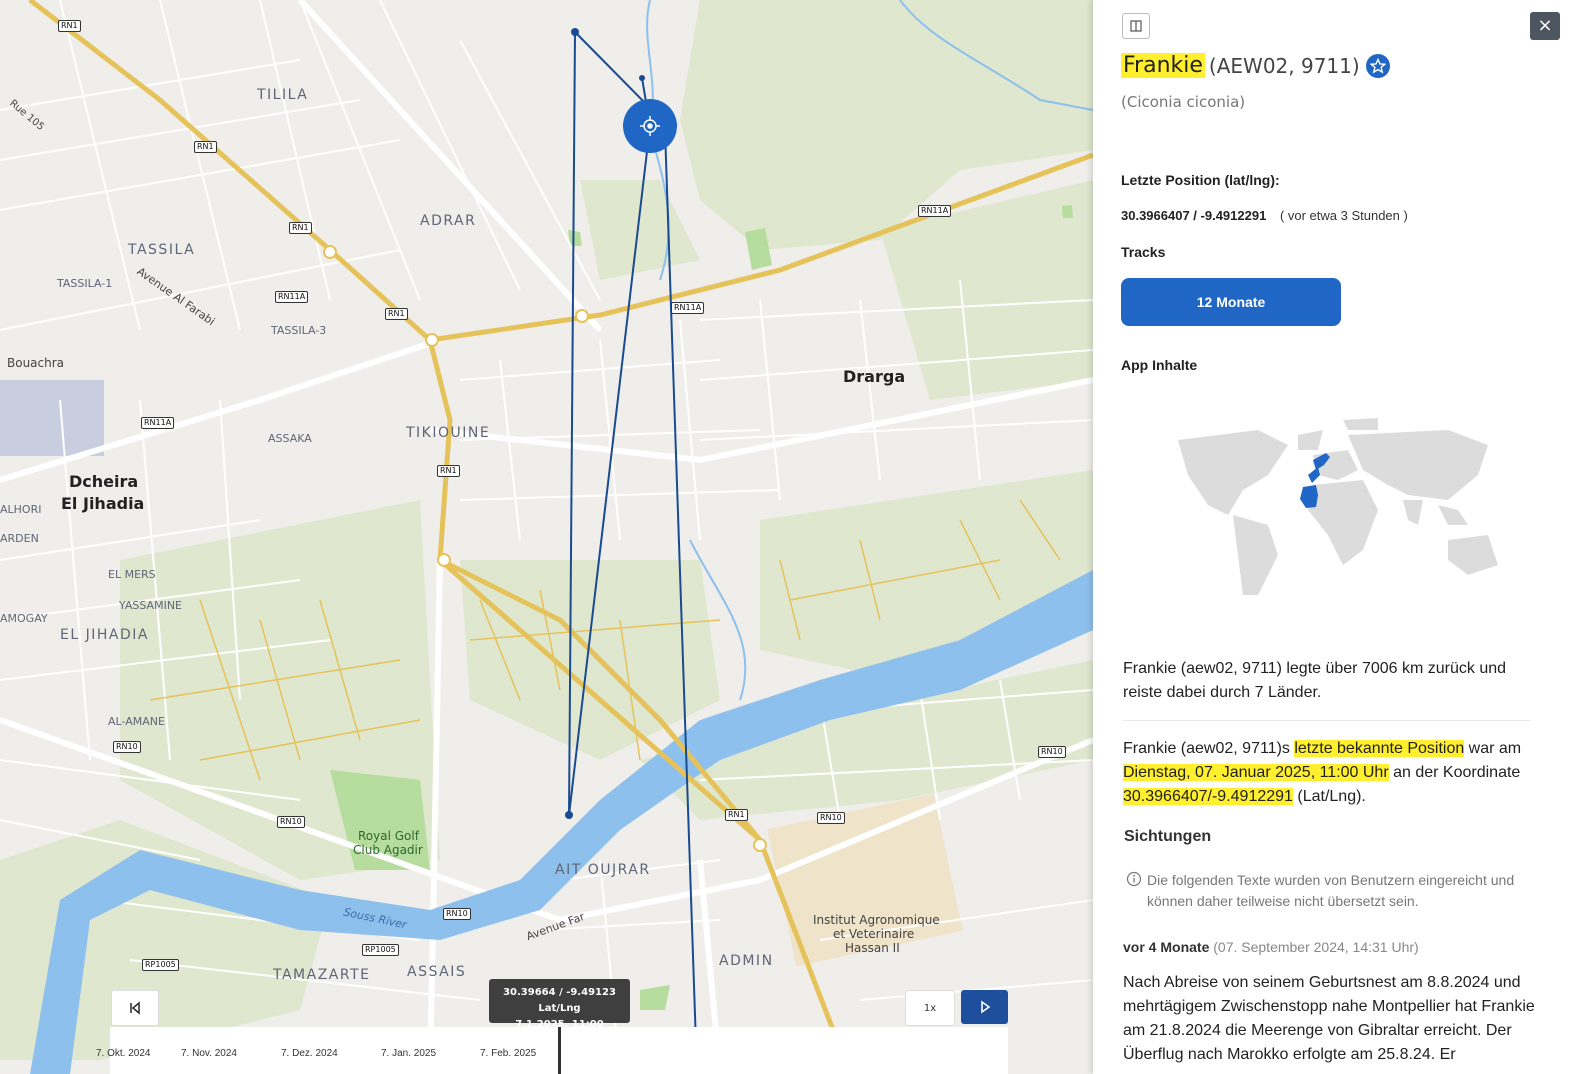  I want to click on place-label: TASSILA-3, so click(299, 330).